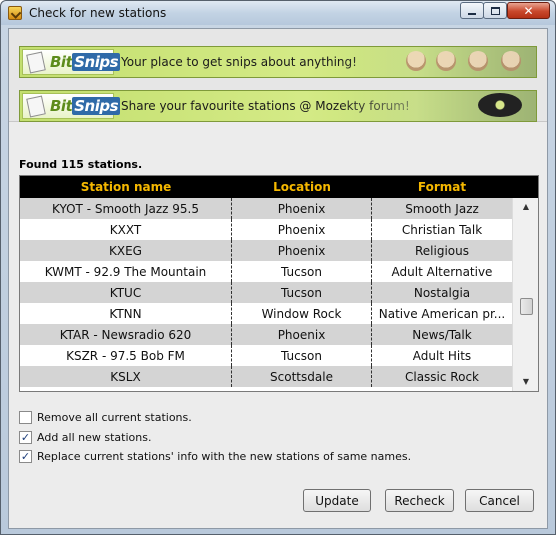 The image size is (556, 535). What do you see at coordinates (442, 271) in the screenshot?
I see `cell-format: Adult Alternative` at bounding box center [442, 271].